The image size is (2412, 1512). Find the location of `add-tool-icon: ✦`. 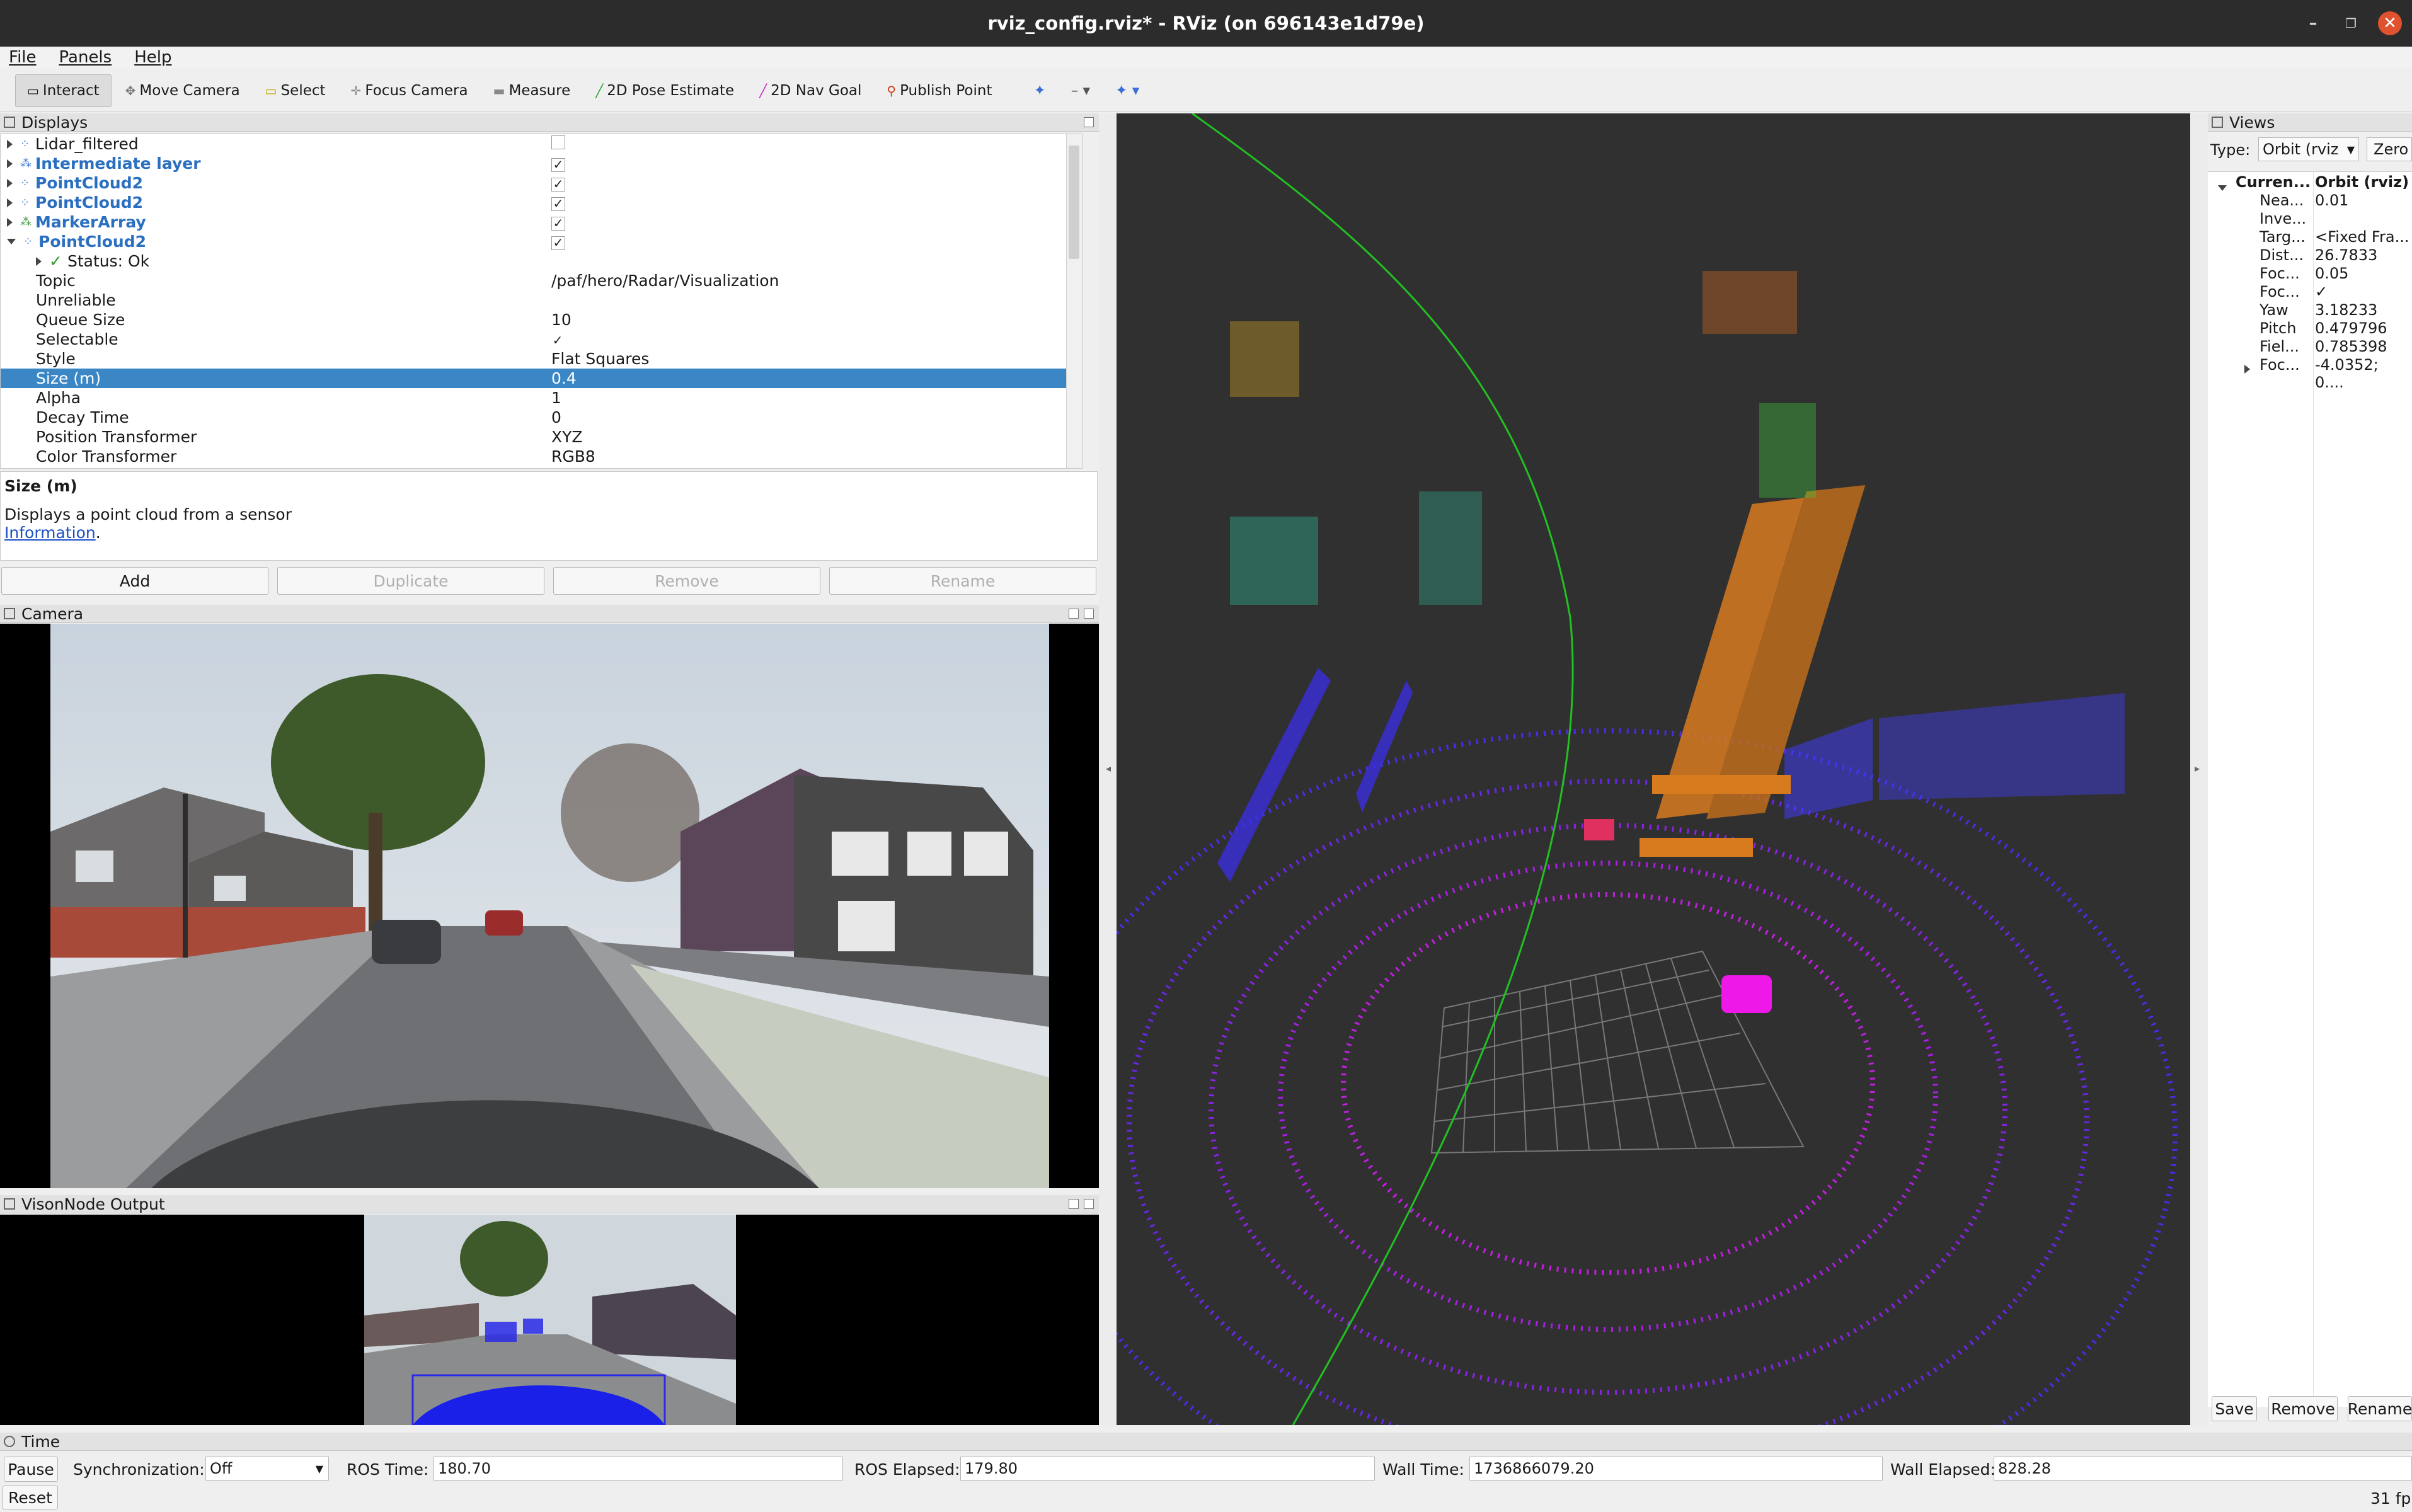

add-tool-icon: ✦ is located at coordinates (1039, 90).